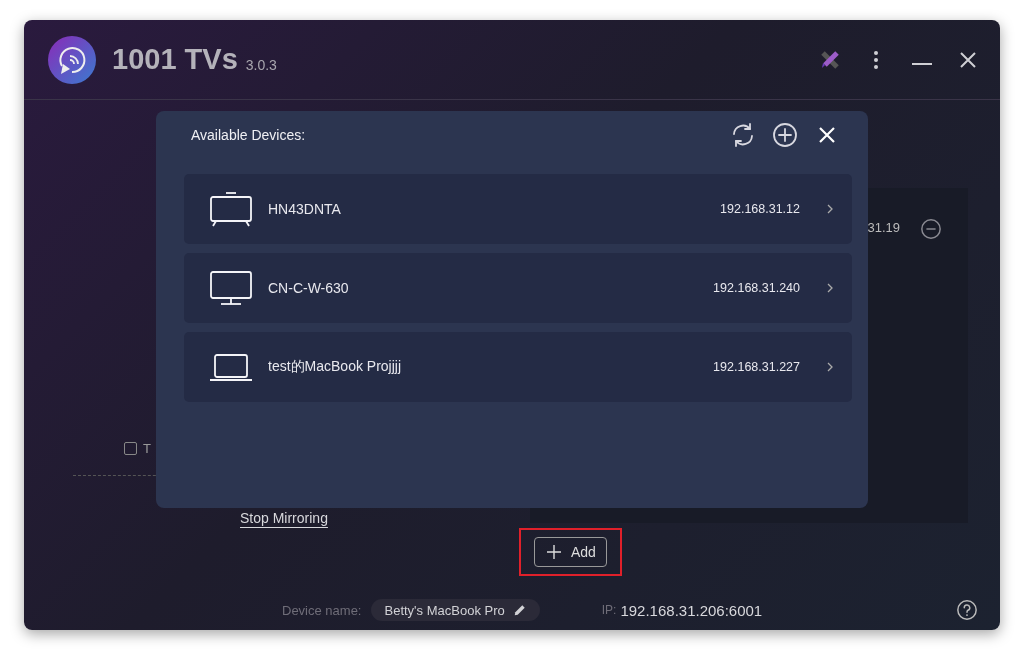  Describe the element at coordinates (756, 288) in the screenshot. I see `device-ip: 192.168.31.240` at that location.